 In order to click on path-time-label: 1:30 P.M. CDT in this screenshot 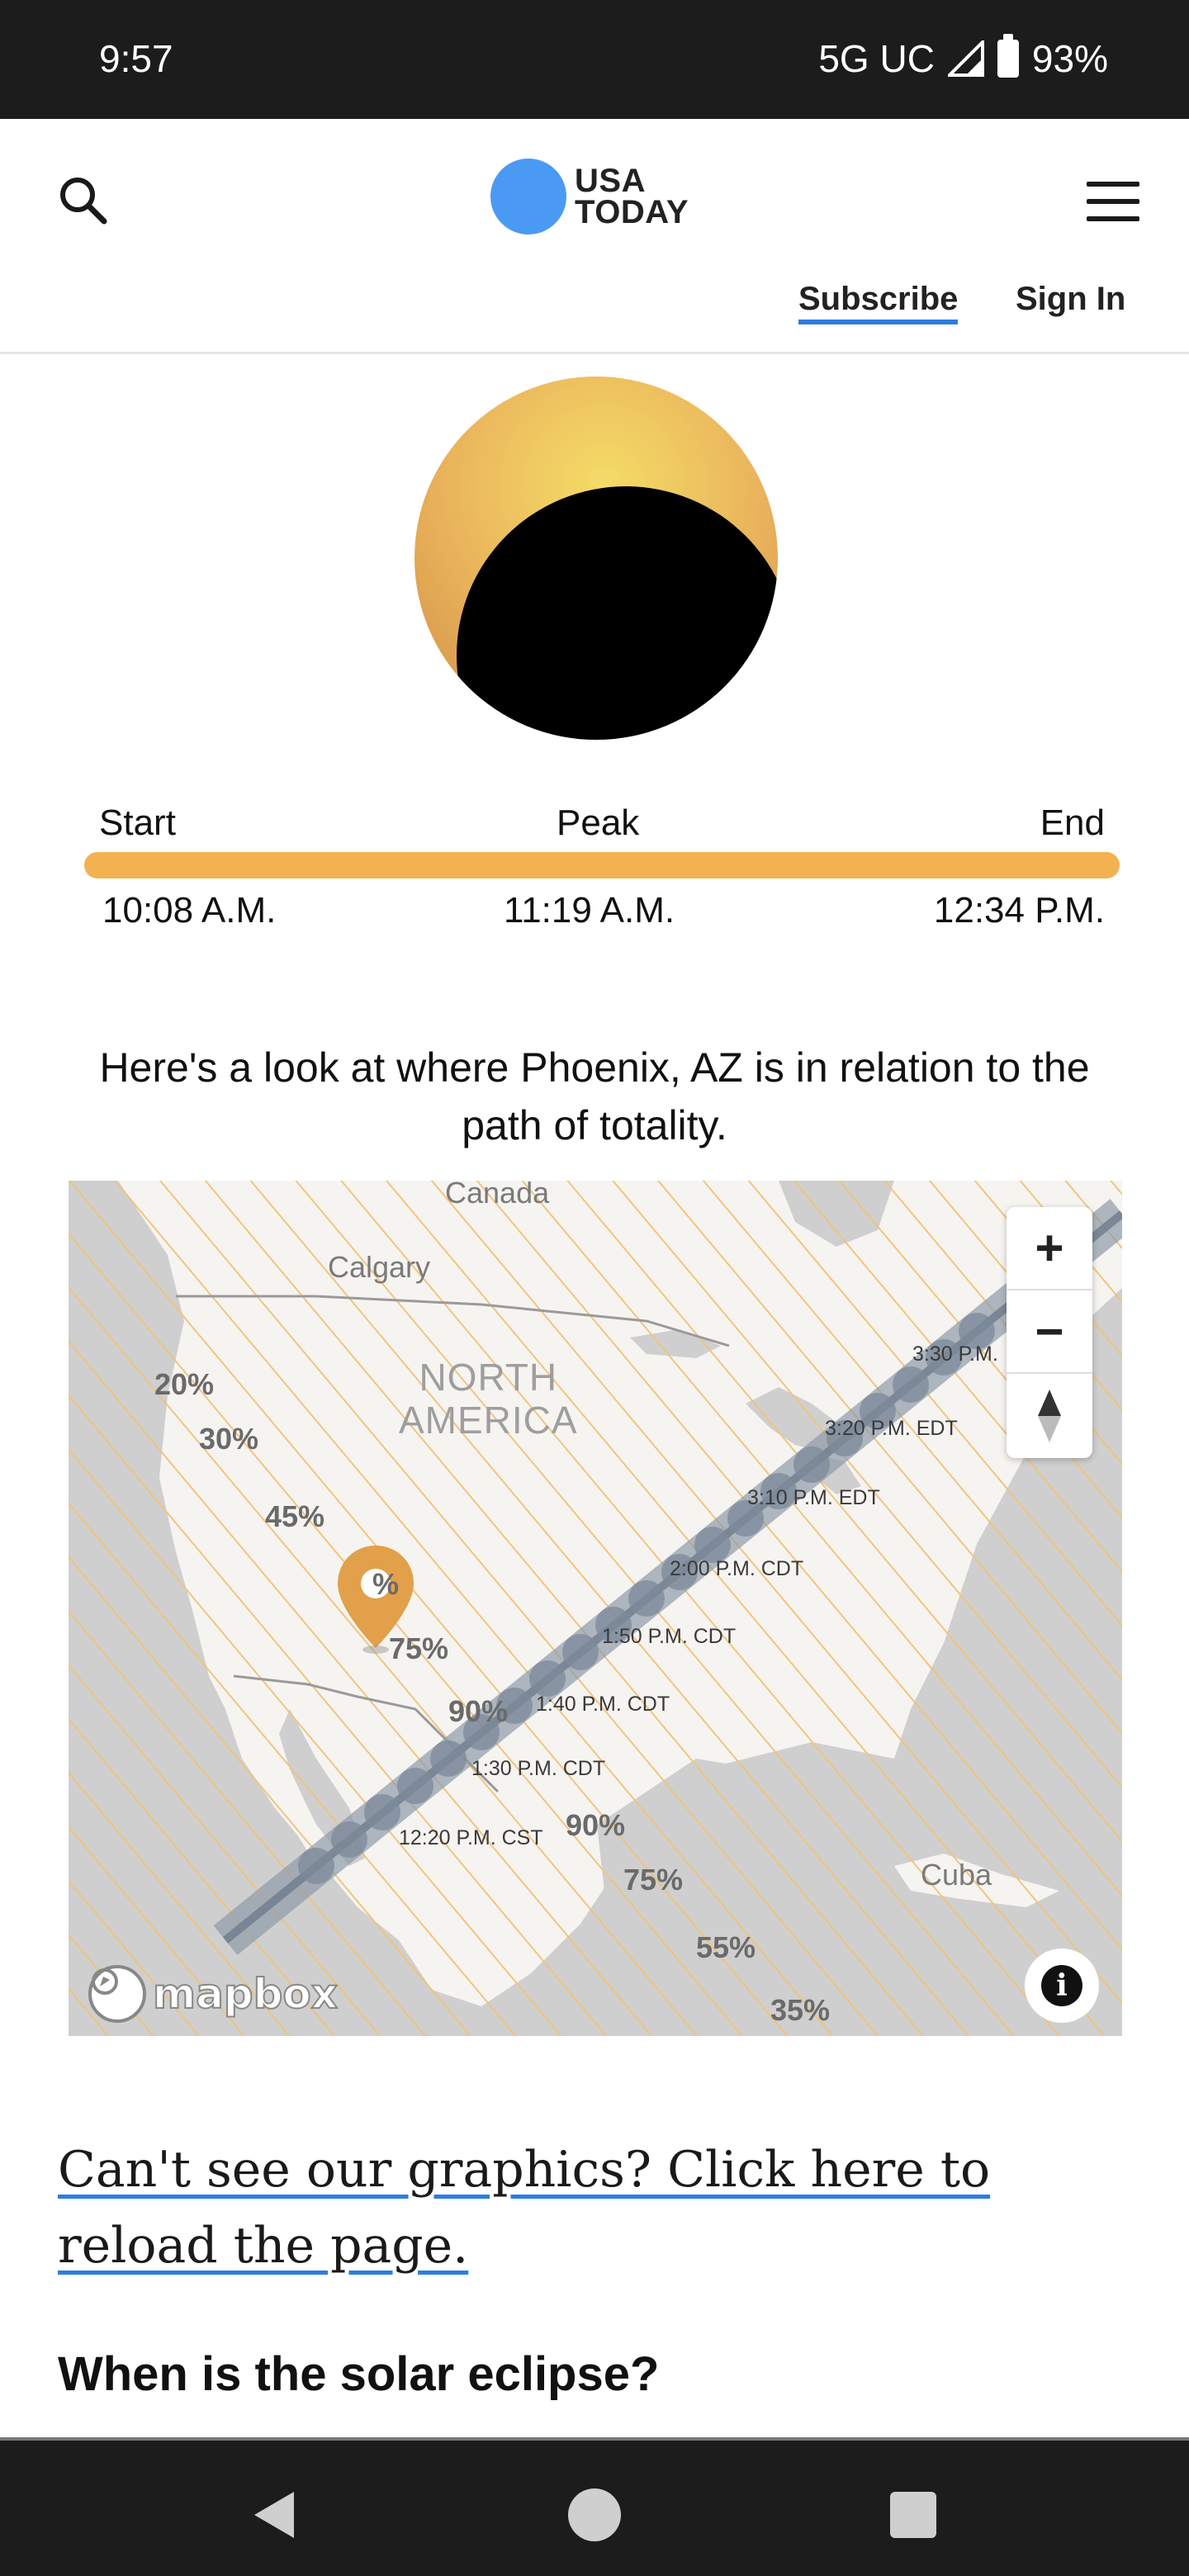, I will do `click(538, 1768)`.